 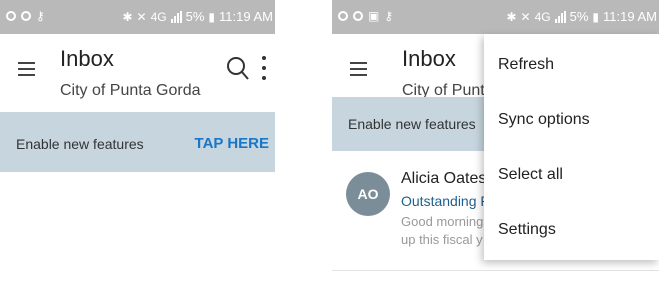 What do you see at coordinates (544, 120) in the screenshot?
I see `menu-item-sync-options: Sync options` at bounding box center [544, 120].